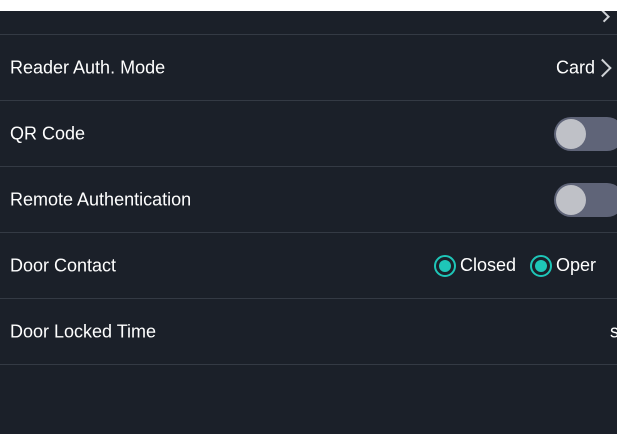 The image size is (617, 434). What do you see at coordinates (63, 265) in the screenshot?
I see `door-contact-label: Door Contact` at bounding box center [63, 265].